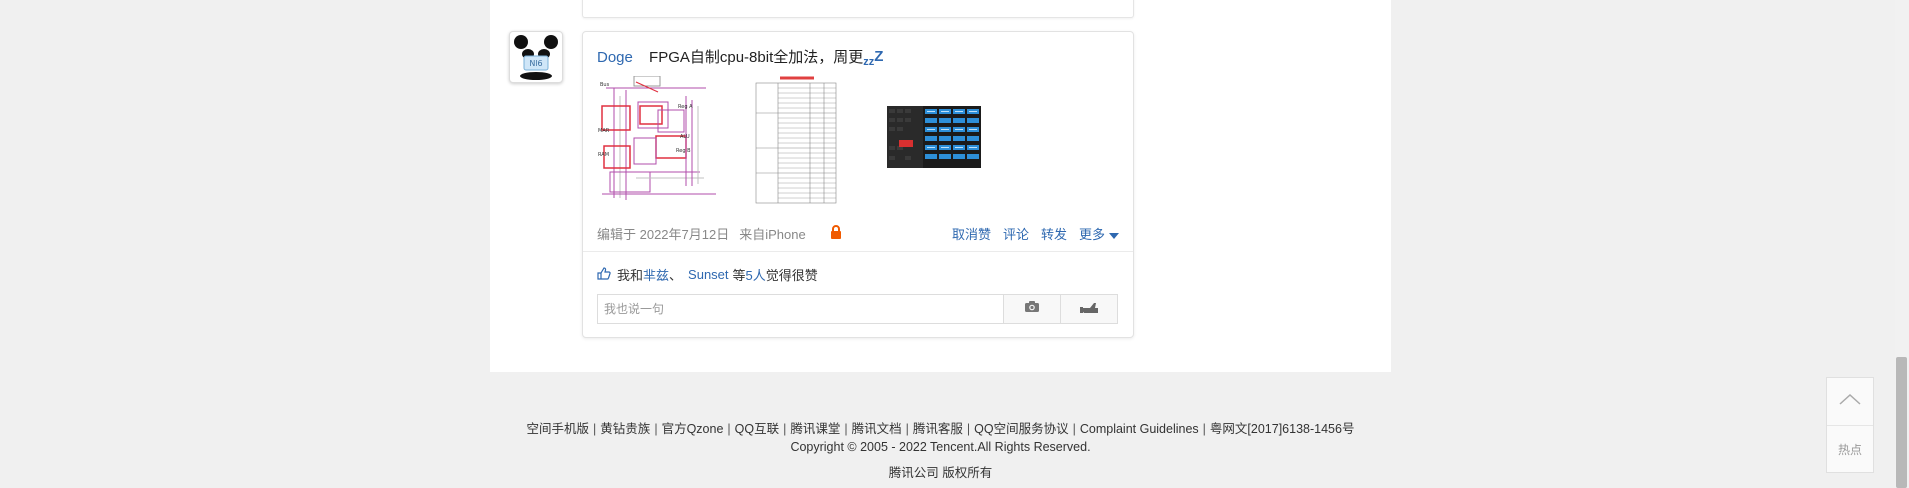 This screenshot has height=488, width=1909. What do you see at coordinates (1054, 233) in the screenshot?
I see `forward-button: 转发` at bounding box center [1054, 233].